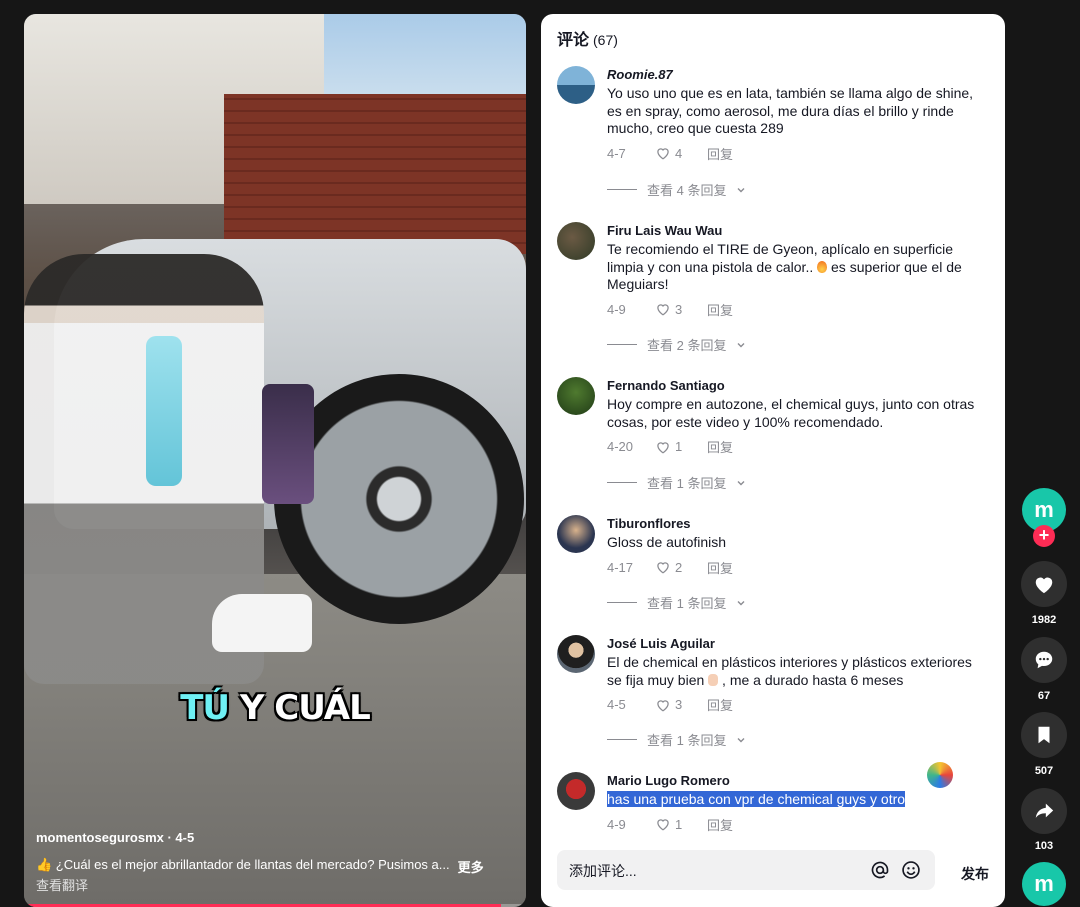  I want to click on video-scene-purple-bottle, so click(288, 444).